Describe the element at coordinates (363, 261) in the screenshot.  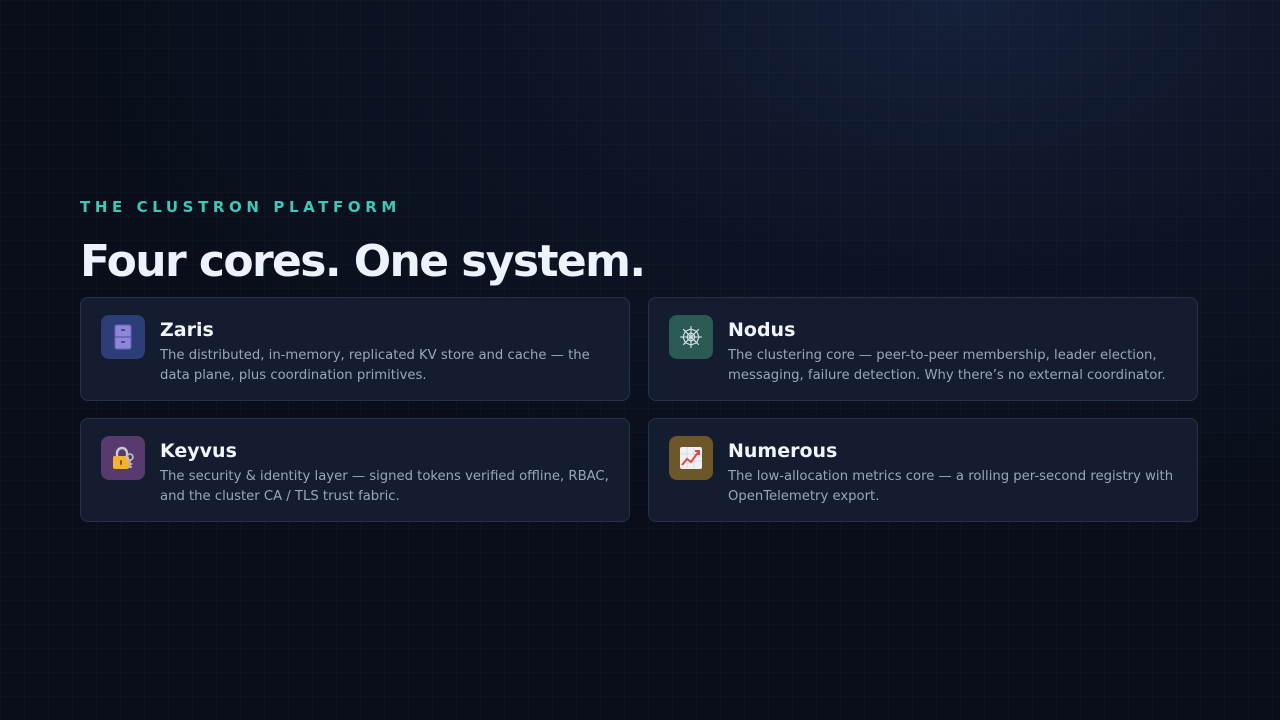
I see `page-title: Four cores. One system.` at that location.